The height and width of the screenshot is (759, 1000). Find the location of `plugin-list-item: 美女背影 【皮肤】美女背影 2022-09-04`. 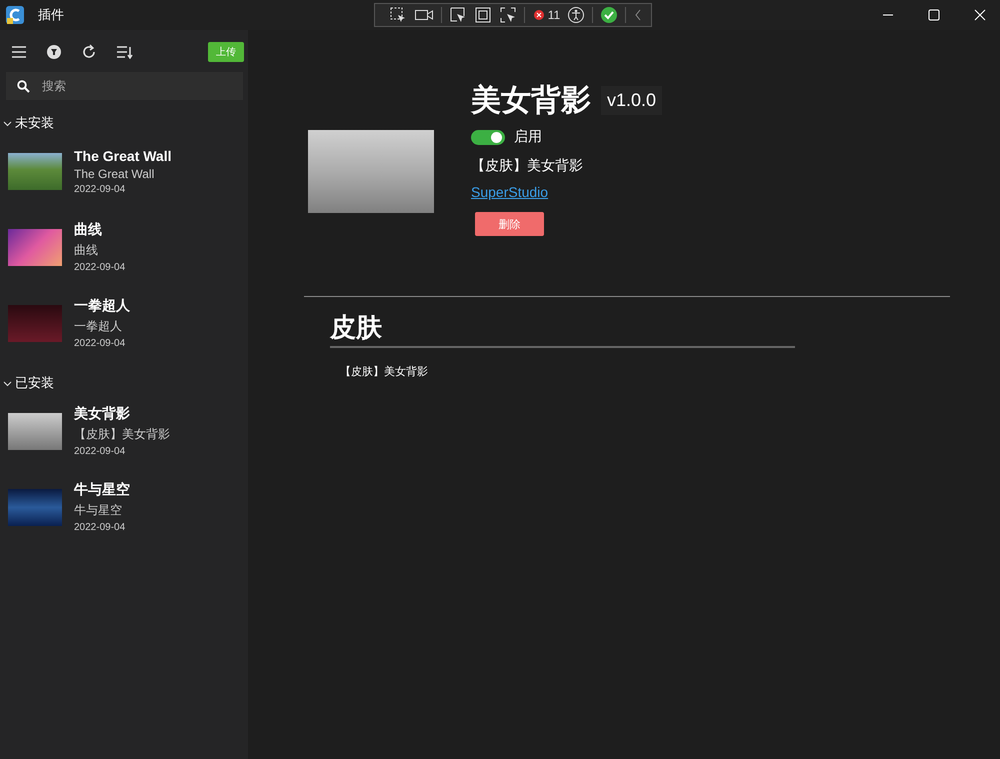

plugin-list-item: 美女背影 【皮肤】美女背影 2022-09-04 is located at coordinates (124, 430).